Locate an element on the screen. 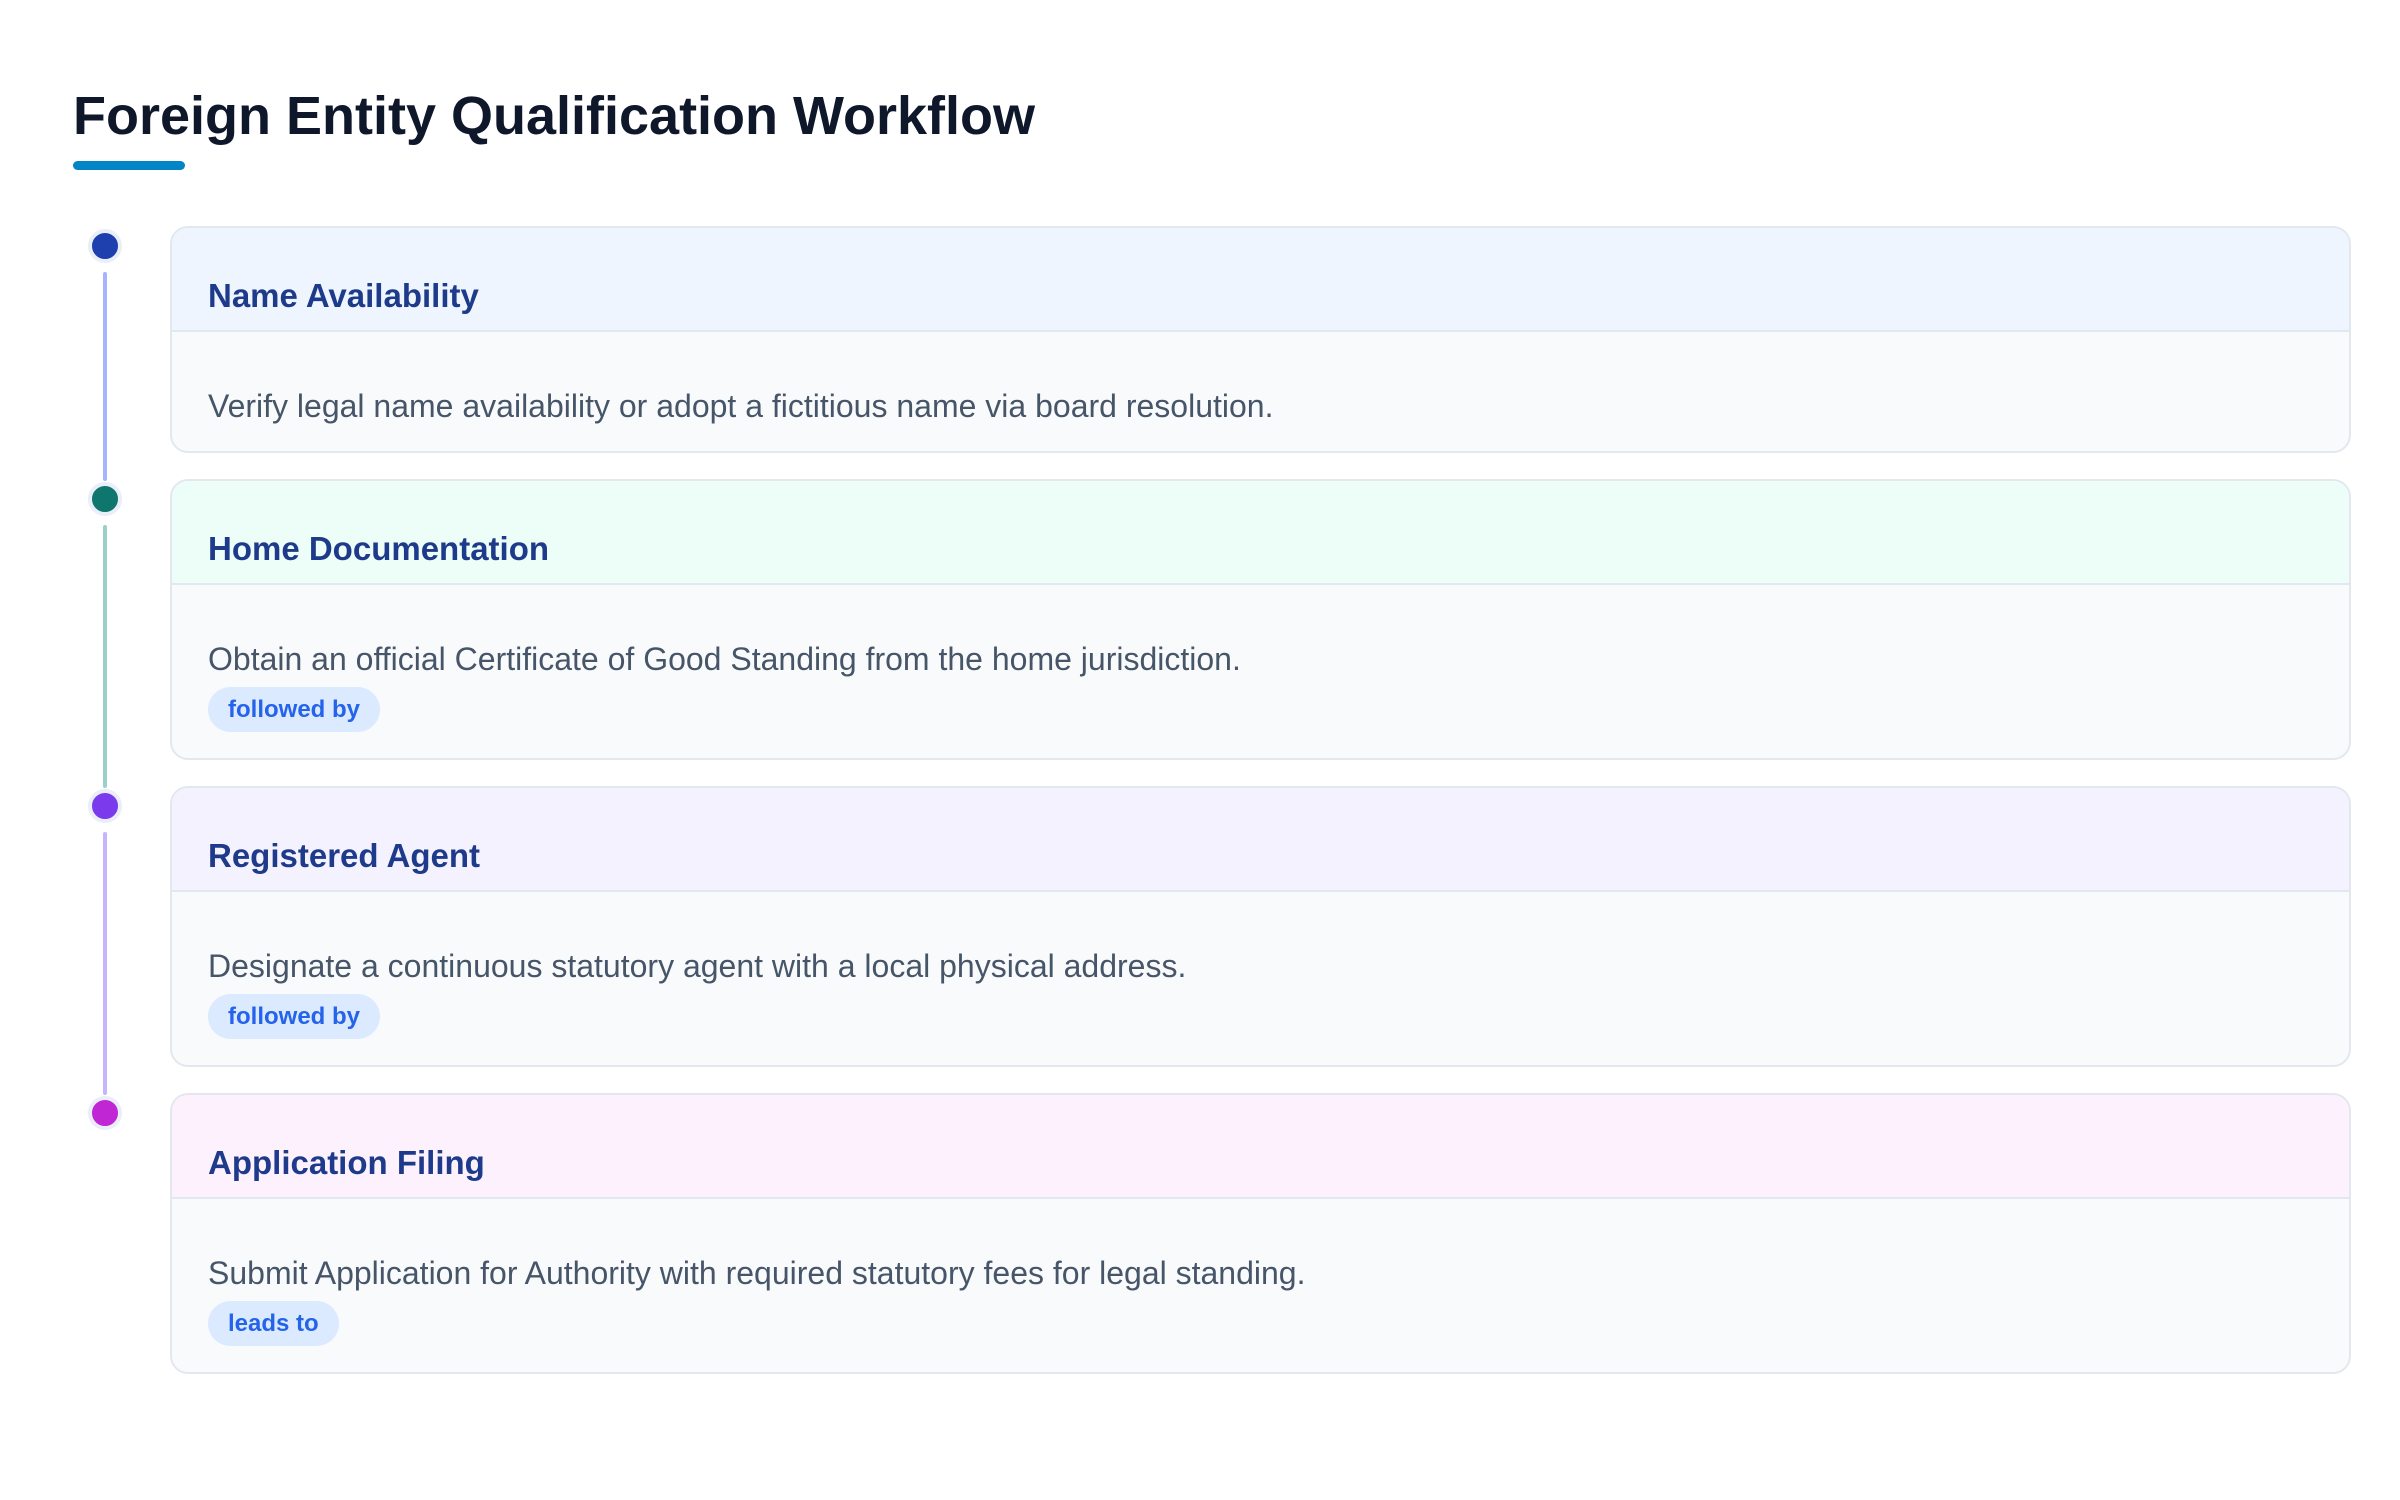 Image resolution: width=2400 pixels, height=1500 pixels. page-title: Foreign Entity Qualification Workflow is located at coordinates (554, 116).